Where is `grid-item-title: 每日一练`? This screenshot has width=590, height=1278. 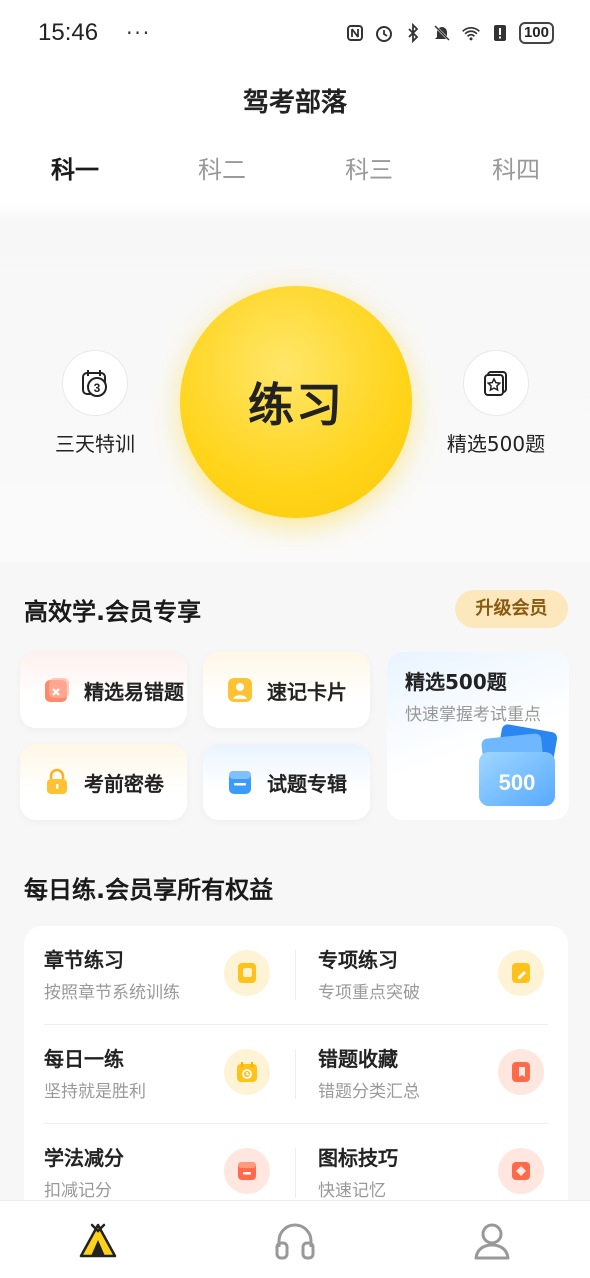 grid-item-title: 每日一练 is located at coordinates (84, 1059).